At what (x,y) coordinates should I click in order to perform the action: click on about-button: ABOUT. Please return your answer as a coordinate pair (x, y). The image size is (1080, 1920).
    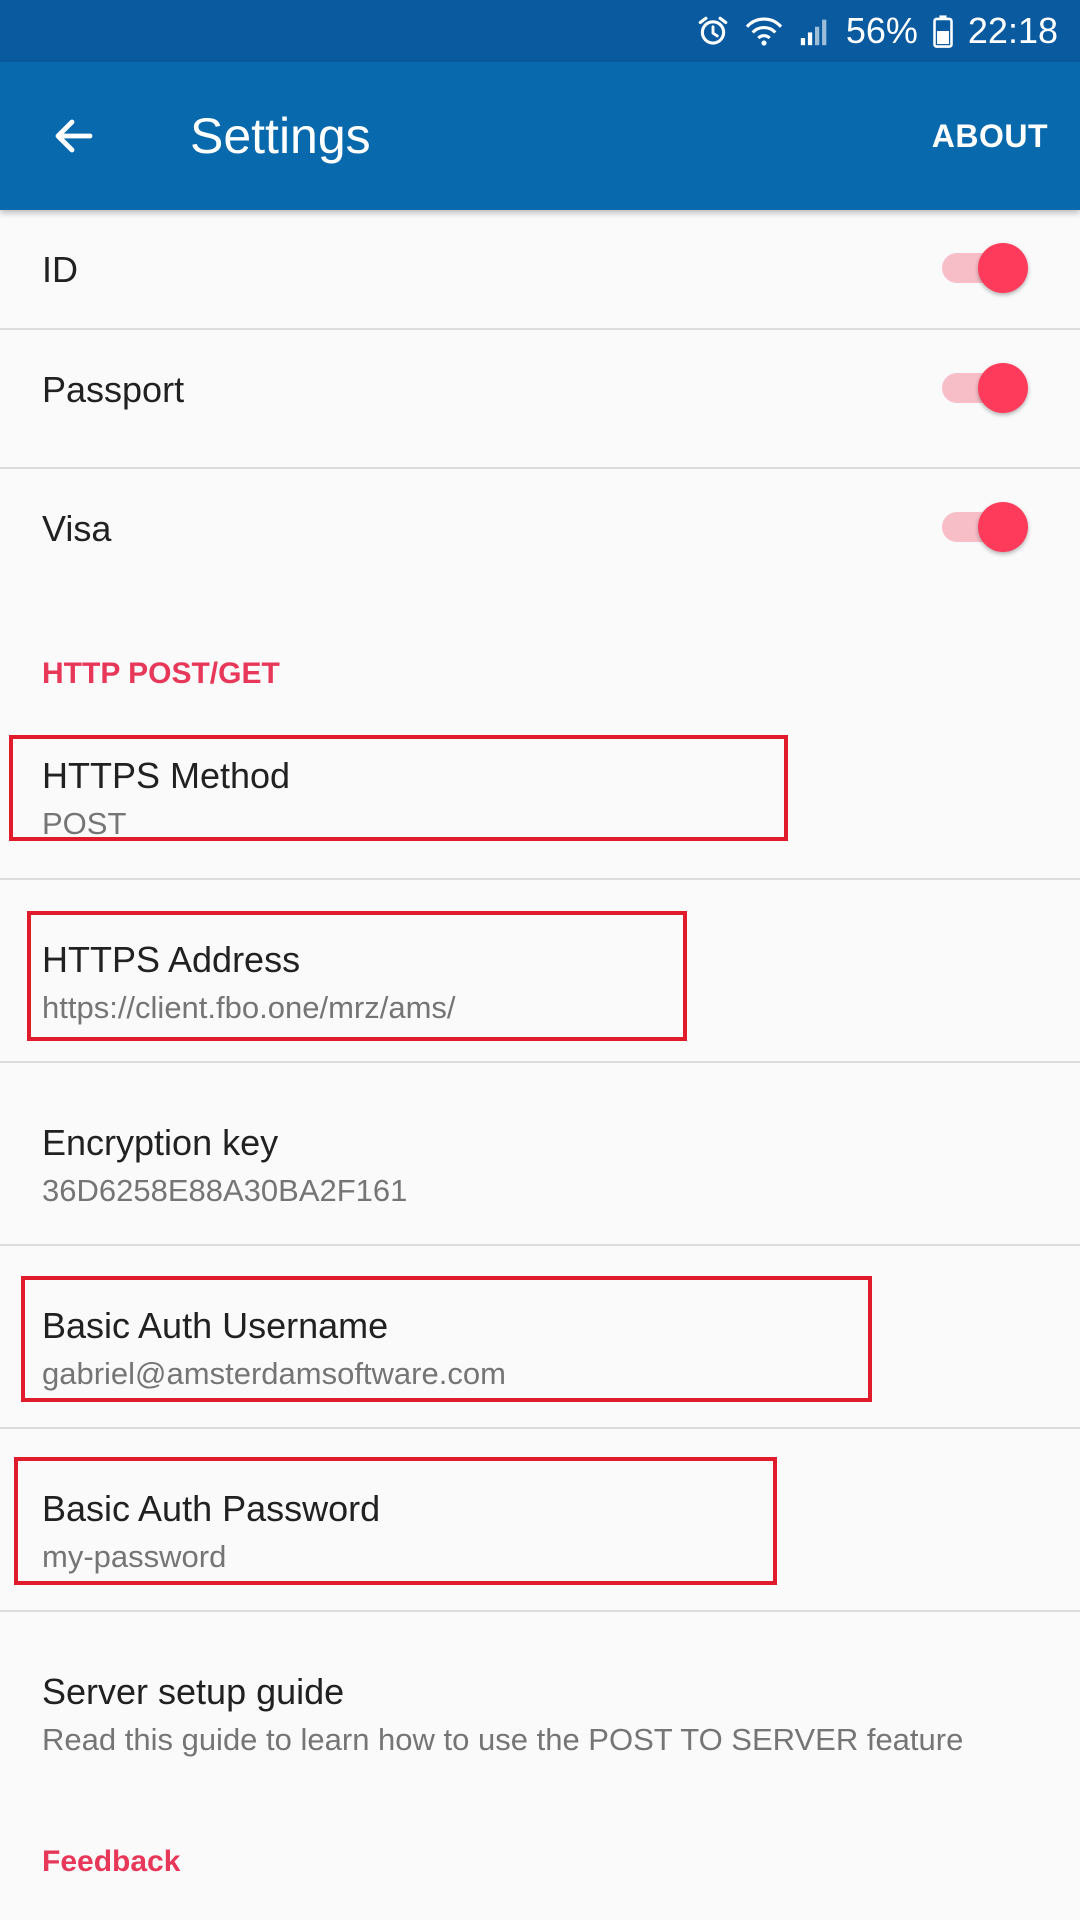
    Looking at the image, I should click on (990, 136).